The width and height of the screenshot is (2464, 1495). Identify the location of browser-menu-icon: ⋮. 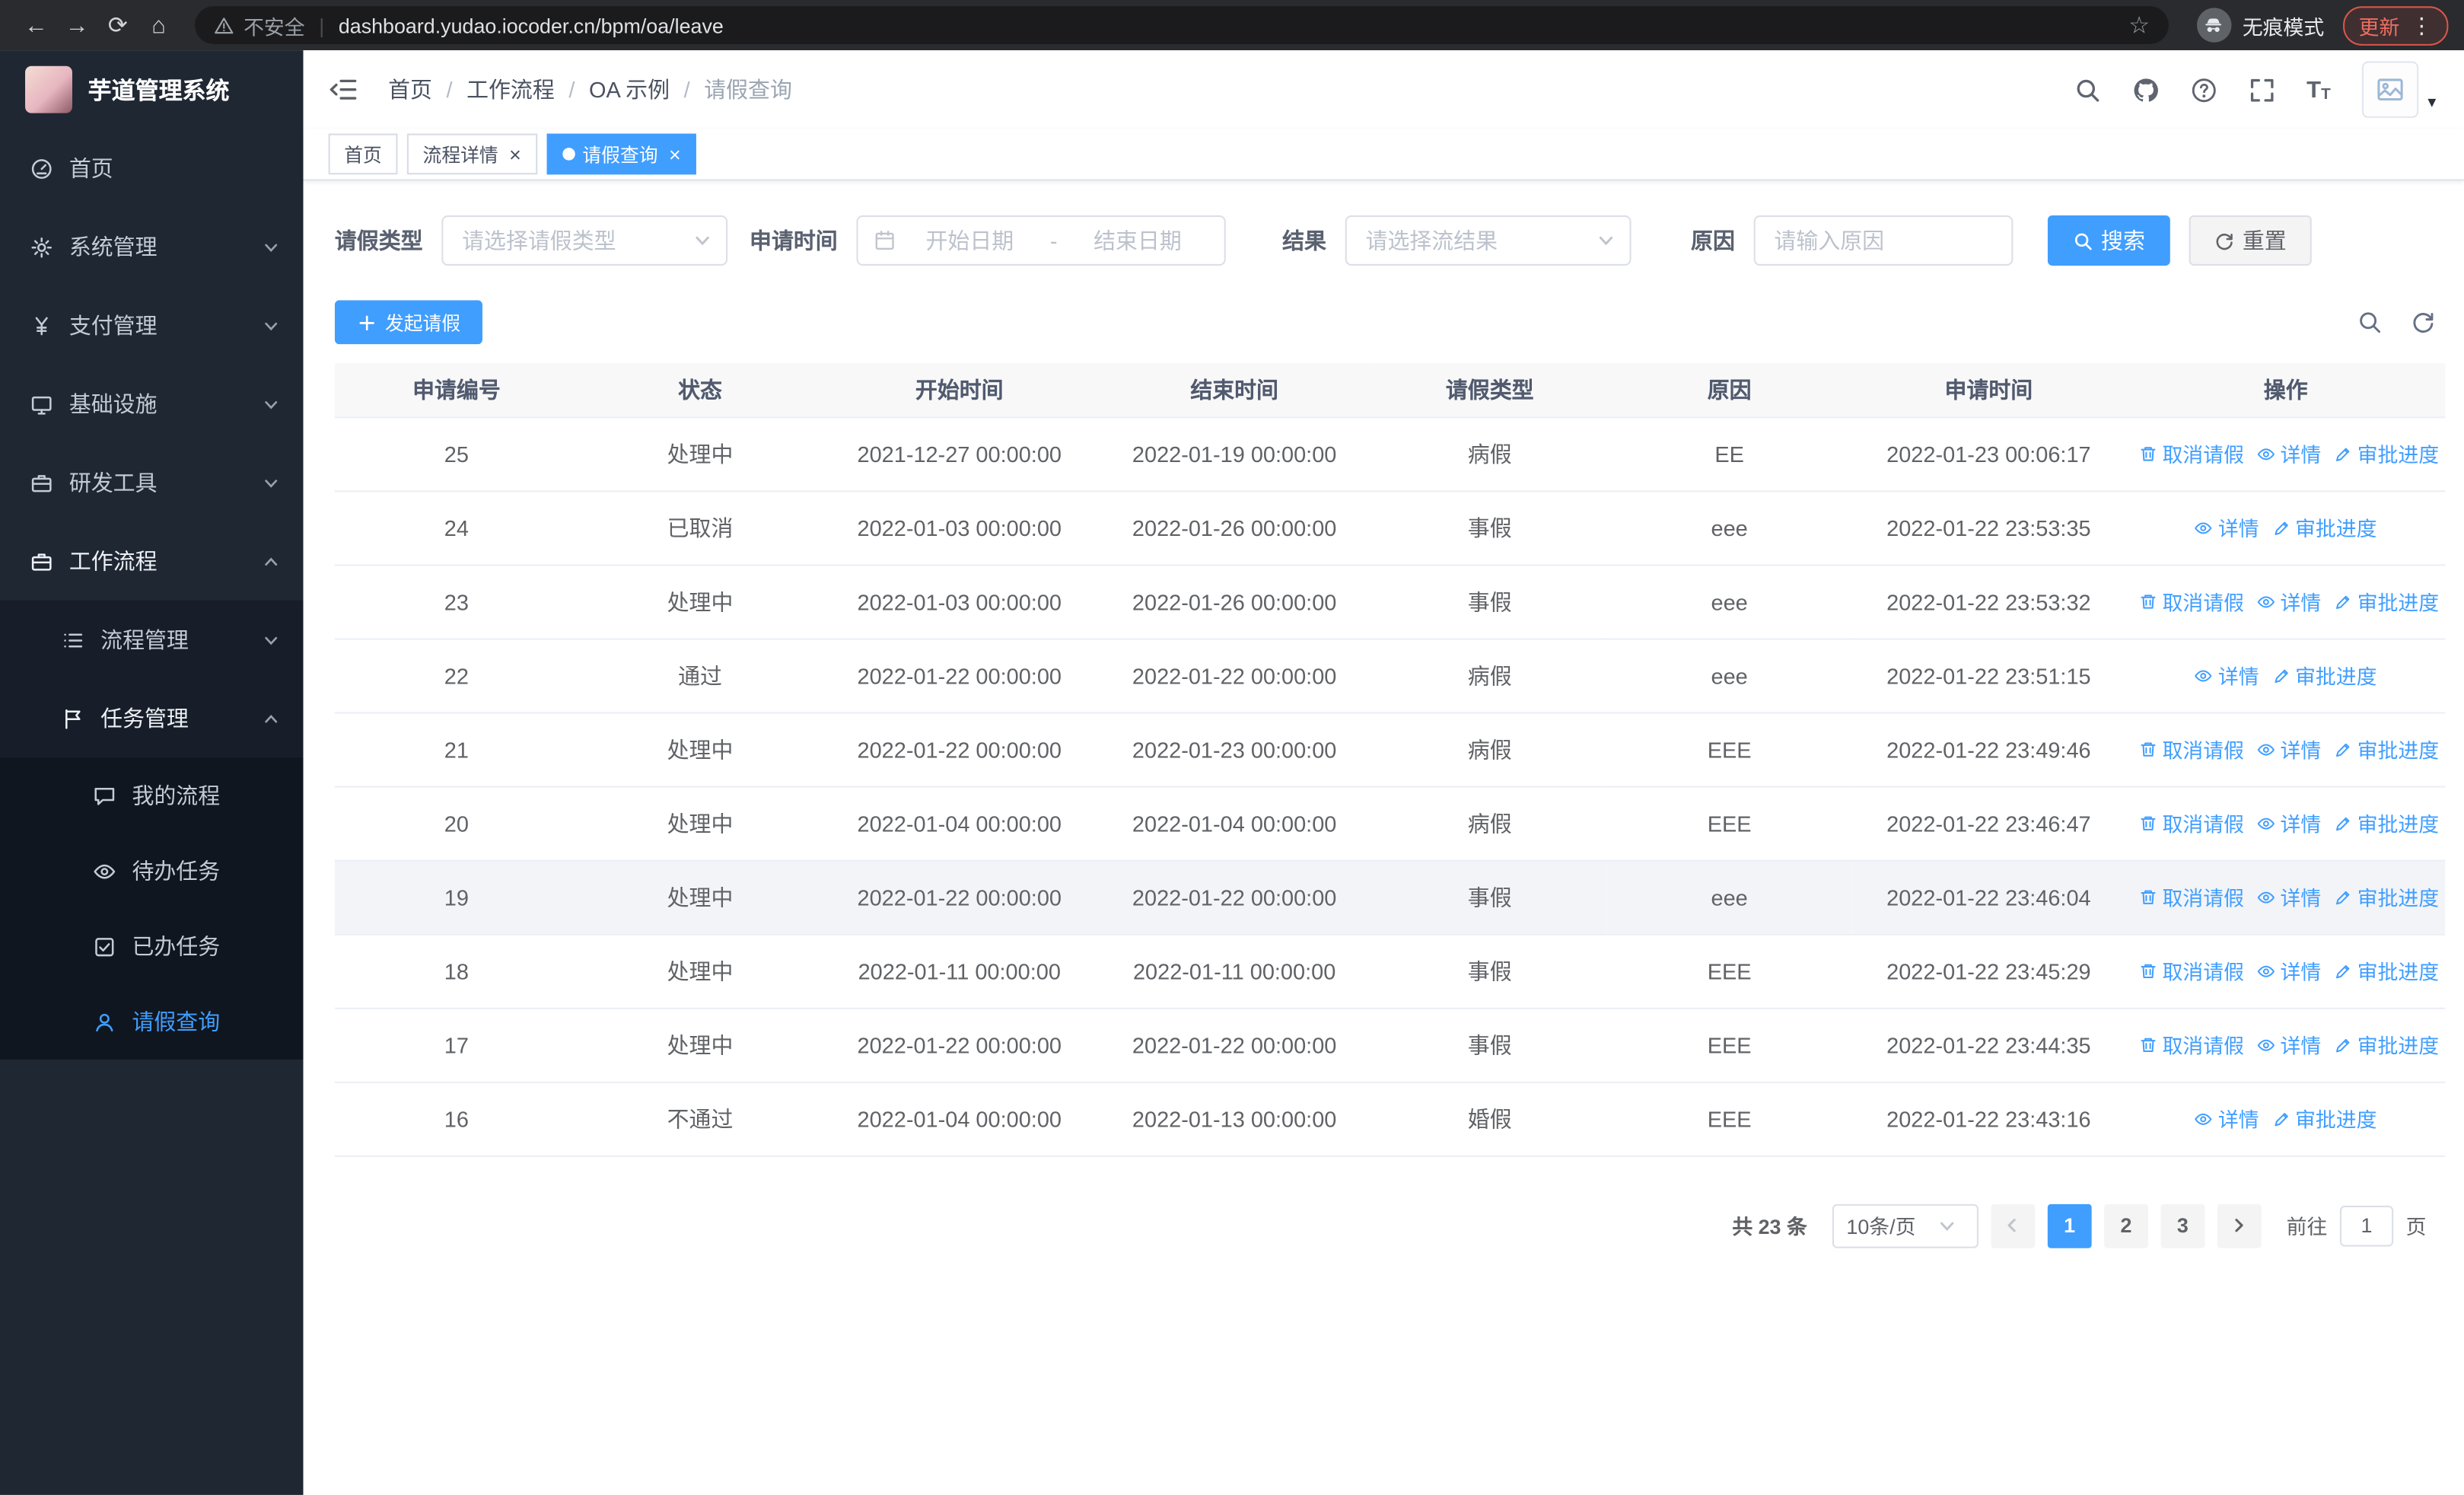
(2422, 26).